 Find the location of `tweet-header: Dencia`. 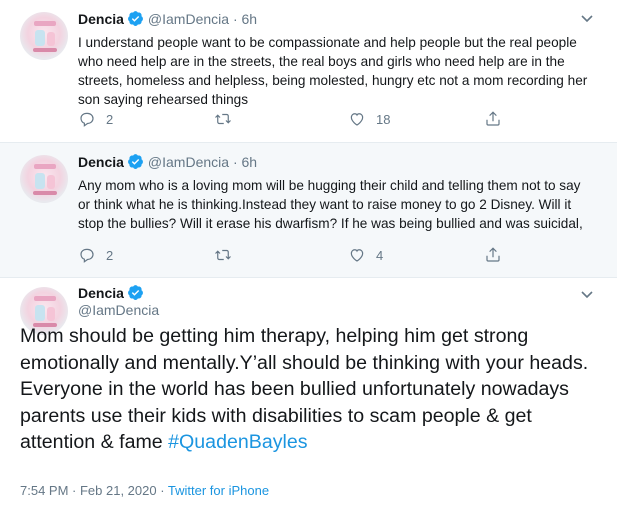

tweet-header: Dencia is located at coordinates (113, 294).